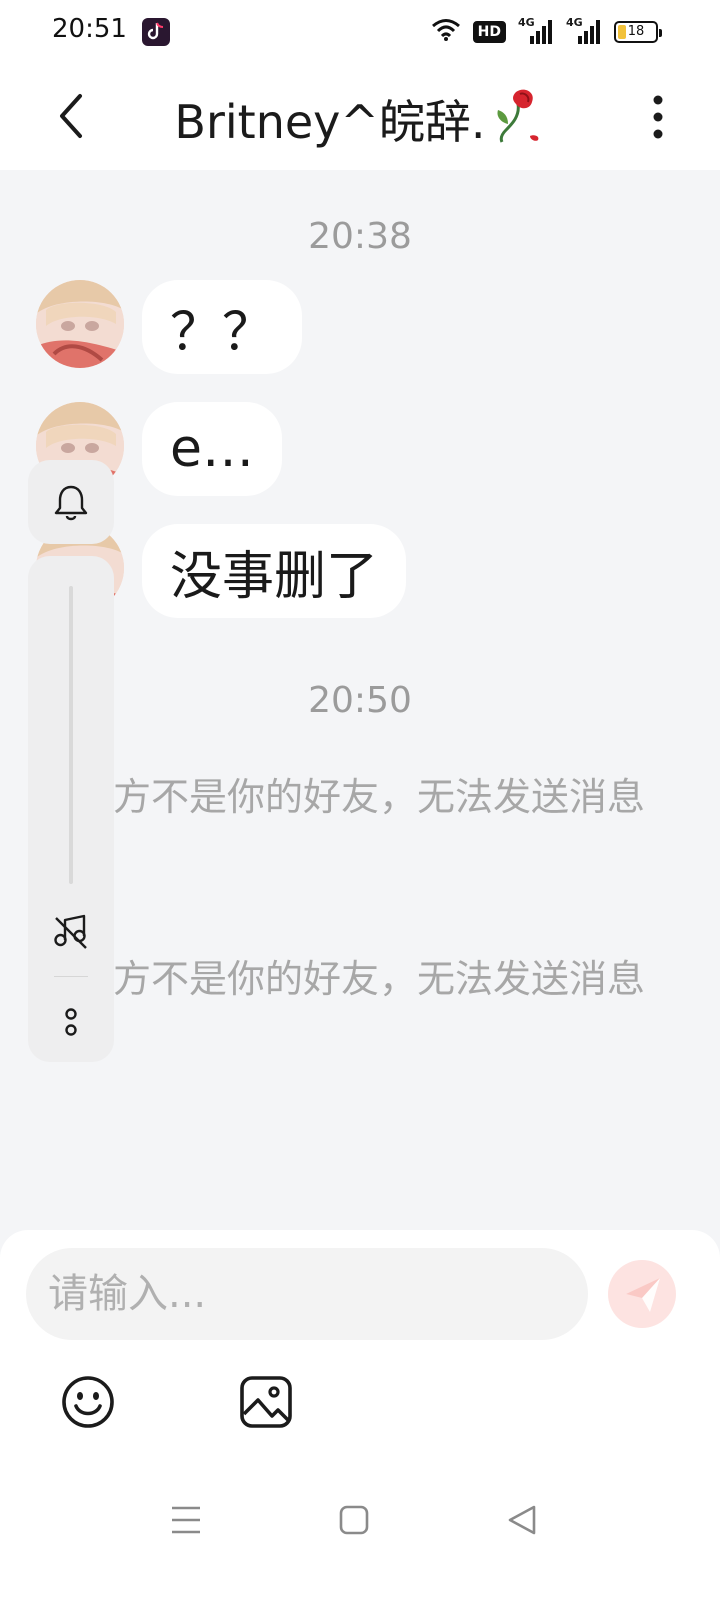 The width and height of the screenshot is (720, 1600). What do you see at coordinates (80, 324) in the screenshot?
I see `avatar` at bounding box center [80, 324].